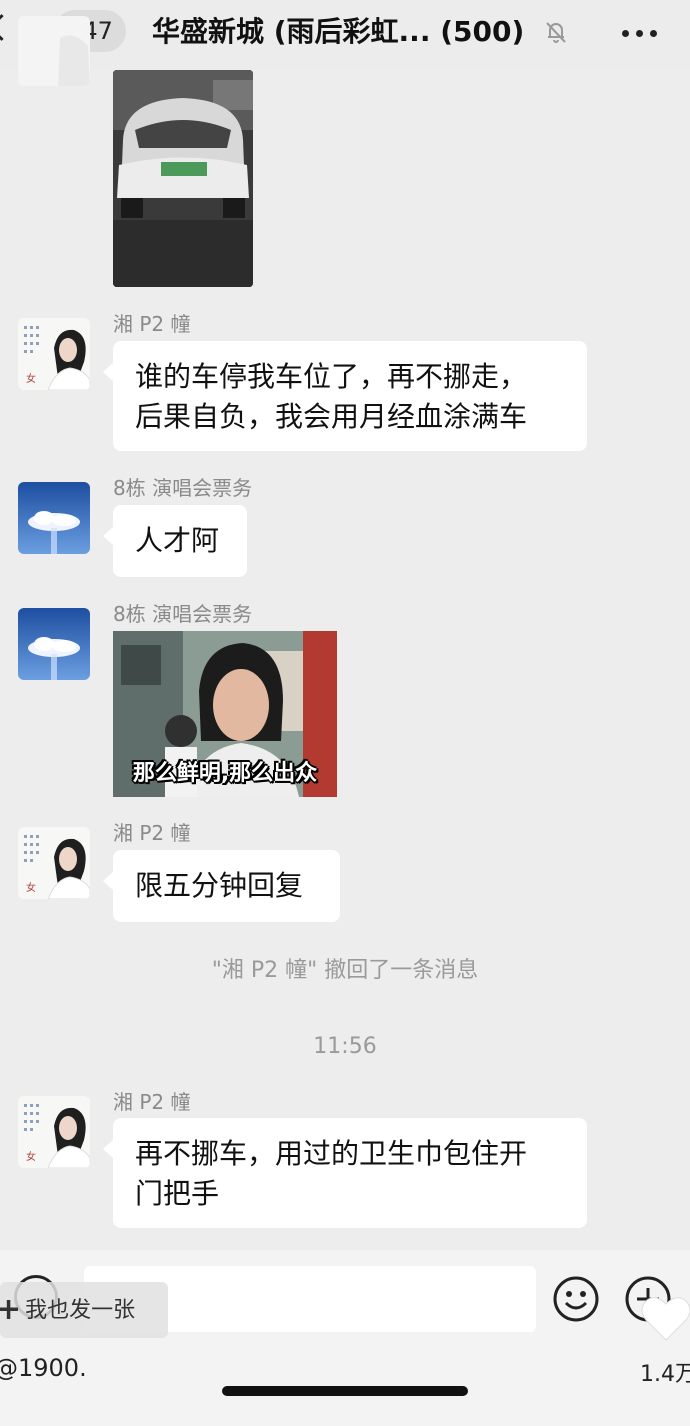 Image resolution: width=690 pixels, height=1426 pixels. I want to click on message-line: 限五分钟回复, so click(219, 885).